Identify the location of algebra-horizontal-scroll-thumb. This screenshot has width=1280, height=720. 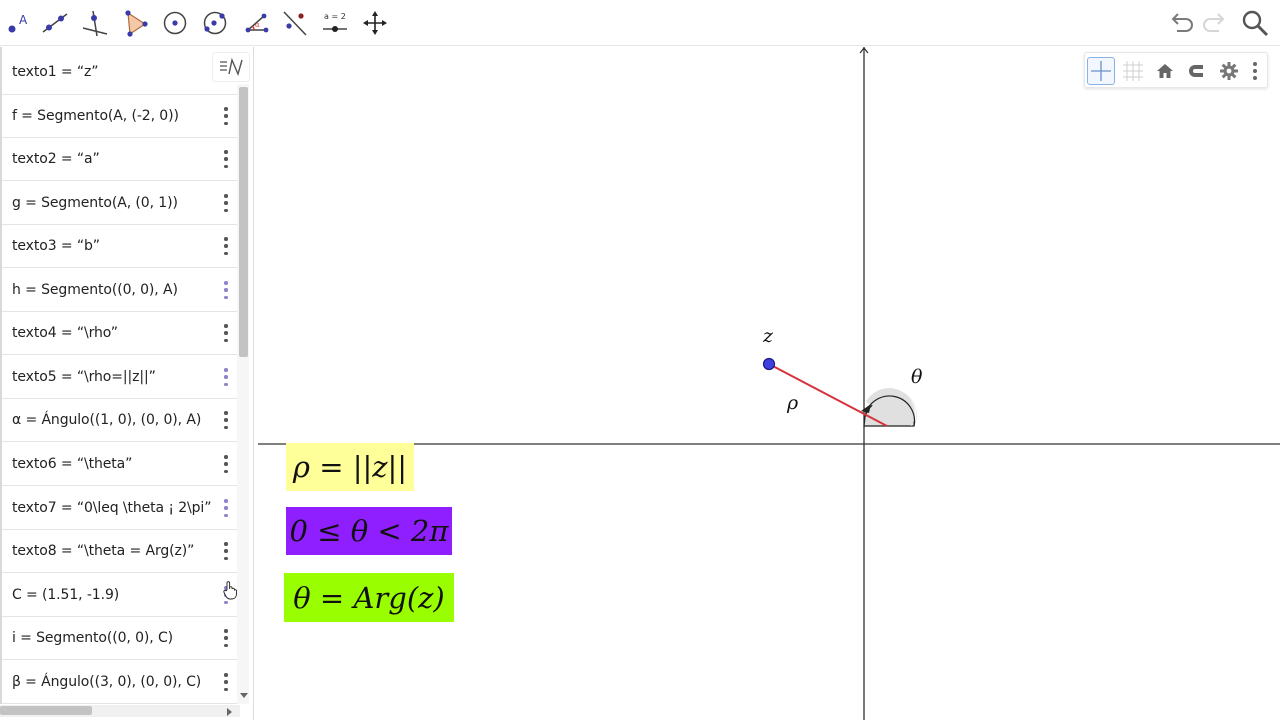
(46, 710).